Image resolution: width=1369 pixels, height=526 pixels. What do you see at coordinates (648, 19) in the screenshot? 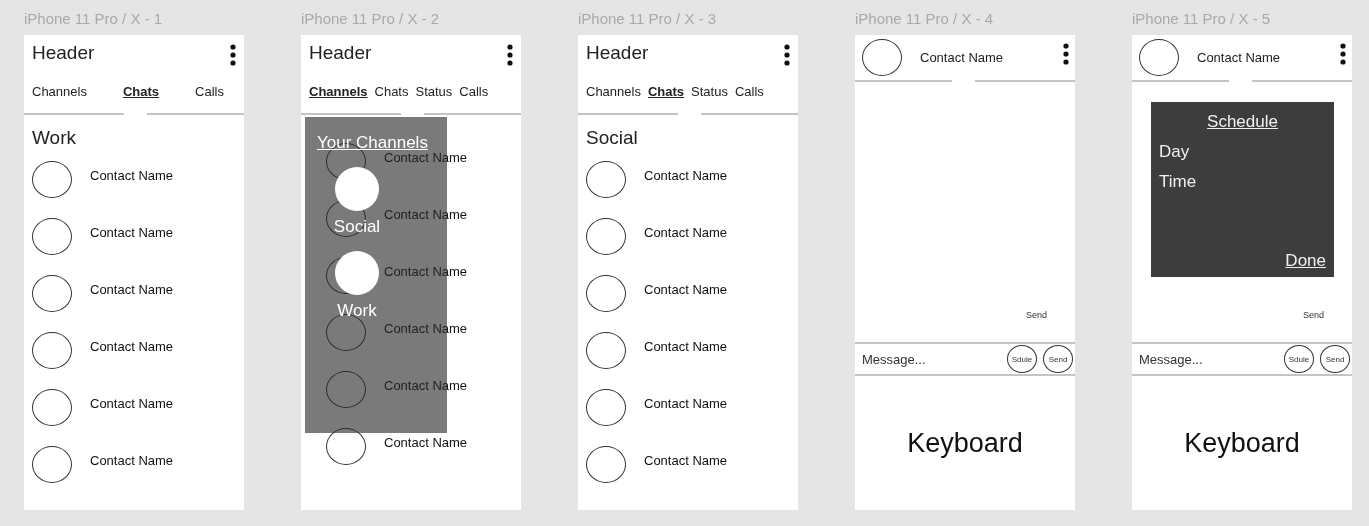
I see `frame-label: iPhone 11 Pro / X - 3` at bounding box center [648, 19].